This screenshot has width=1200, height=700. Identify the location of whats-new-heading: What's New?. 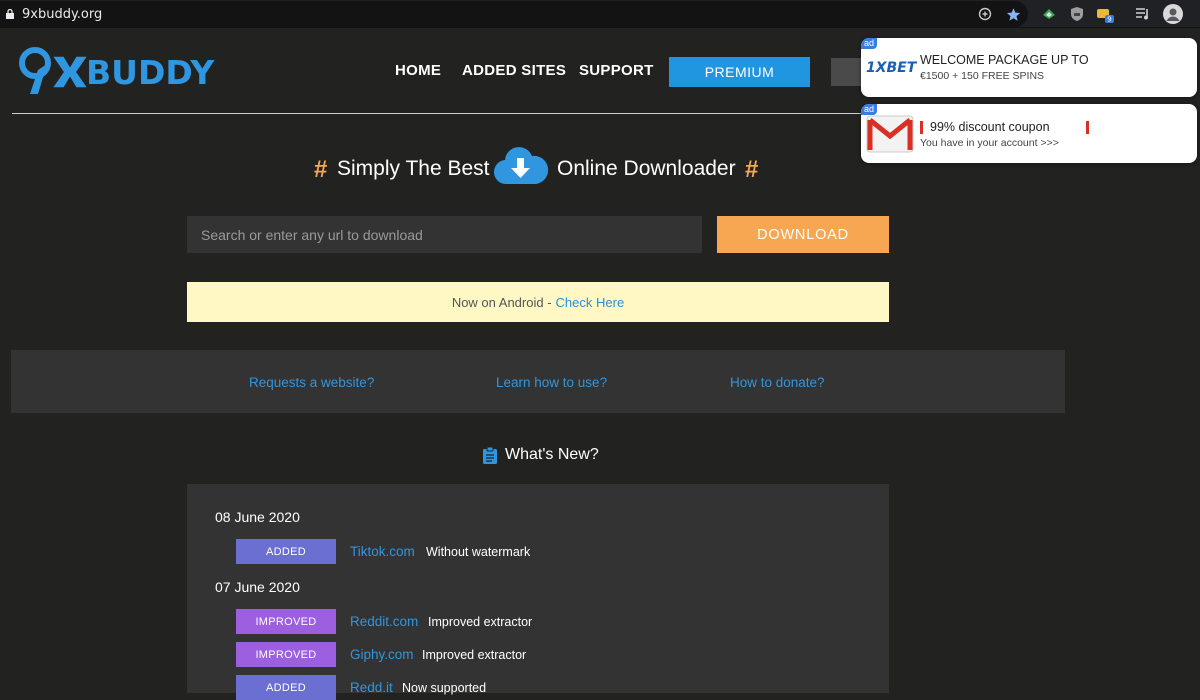
(541, 455).